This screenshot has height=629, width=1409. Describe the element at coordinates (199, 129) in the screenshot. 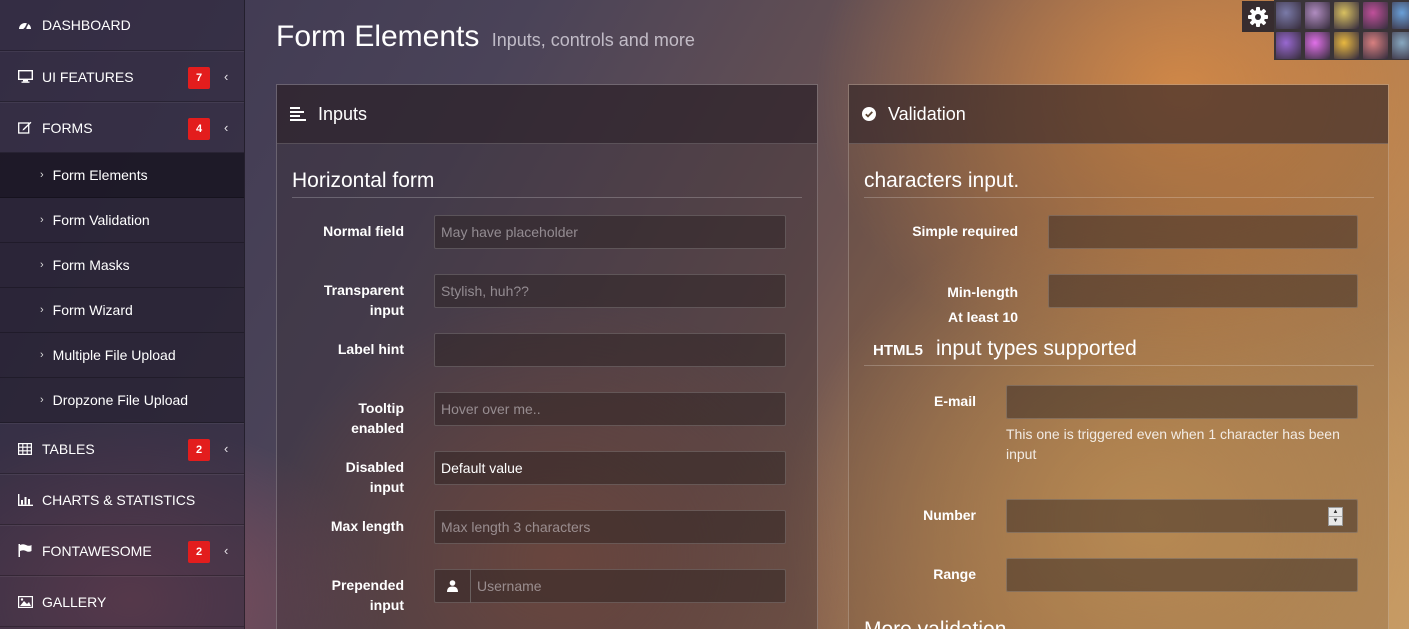

I see `count-badge: 4` at that location.